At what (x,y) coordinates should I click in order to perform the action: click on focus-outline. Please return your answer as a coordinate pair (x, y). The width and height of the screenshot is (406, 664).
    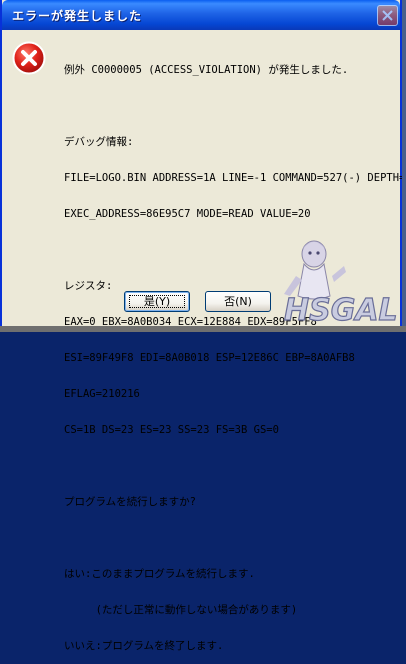
    Looking at the image, I should click on (157, 301).